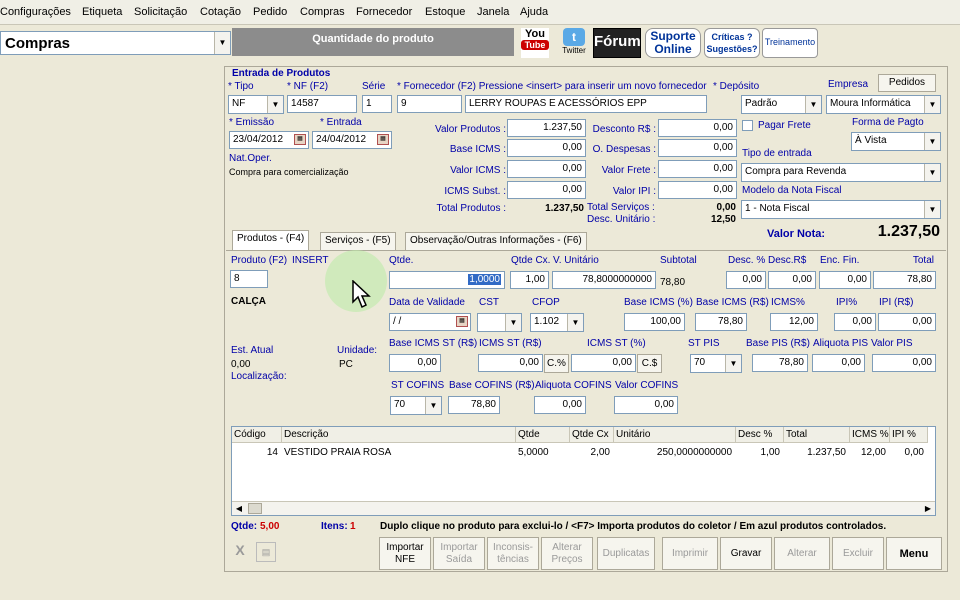  What do you see at coordinates (557, 322) in the screenshot?
I see `cfop-select: 1.102 ▼` at bounding box center [557, 322].